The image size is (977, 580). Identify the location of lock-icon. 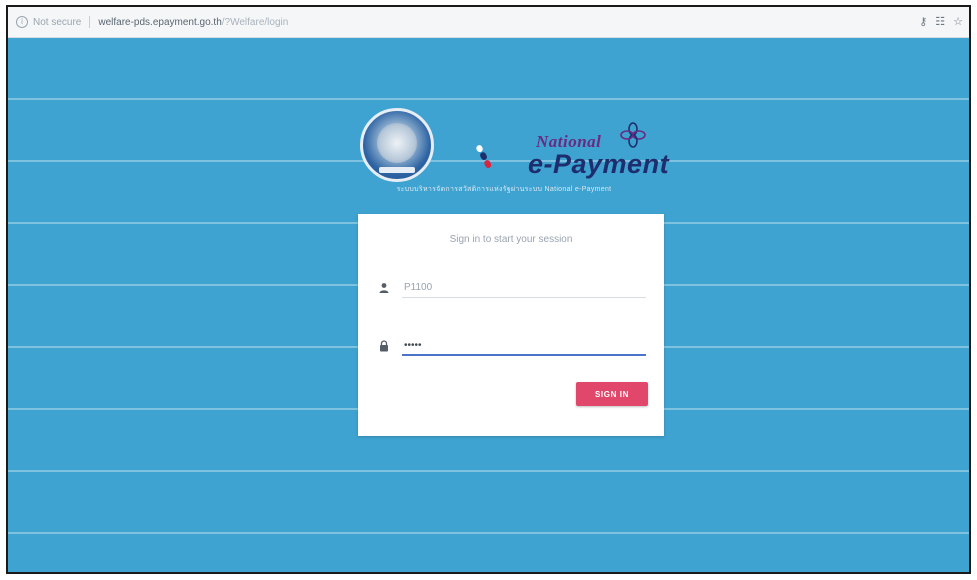
(384, 346).